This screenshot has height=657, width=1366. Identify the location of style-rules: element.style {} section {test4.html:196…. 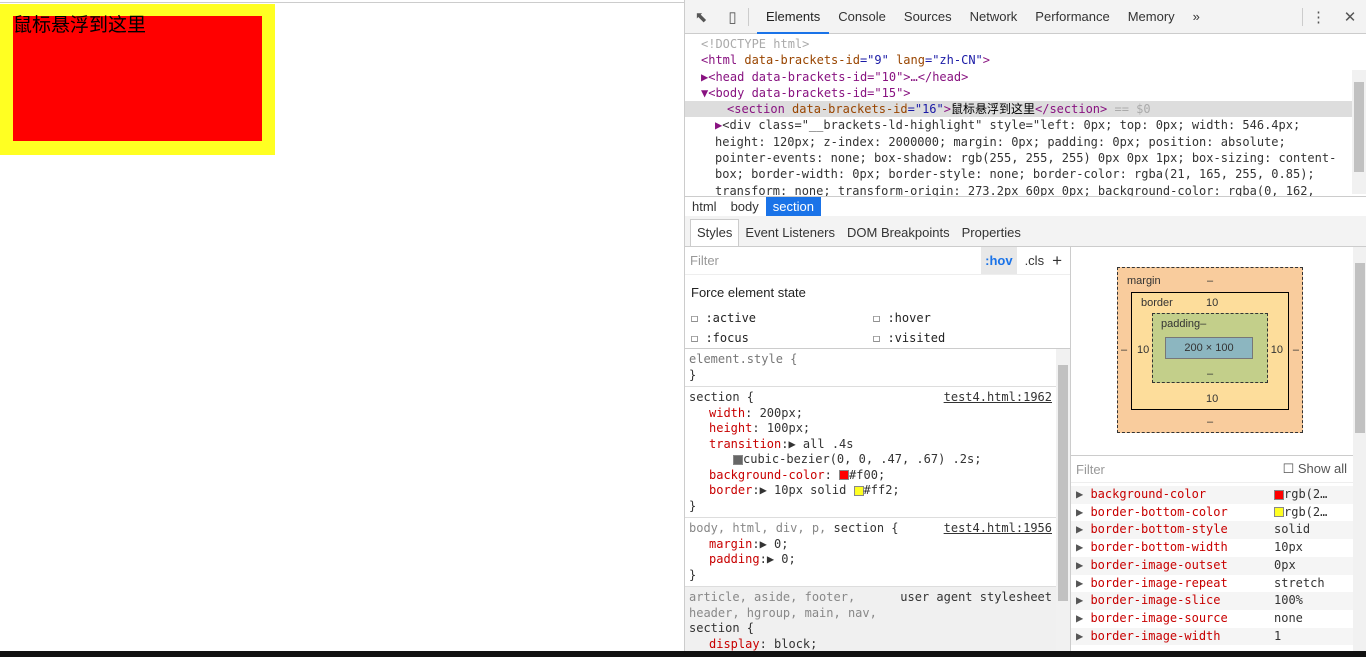
(877, 500).